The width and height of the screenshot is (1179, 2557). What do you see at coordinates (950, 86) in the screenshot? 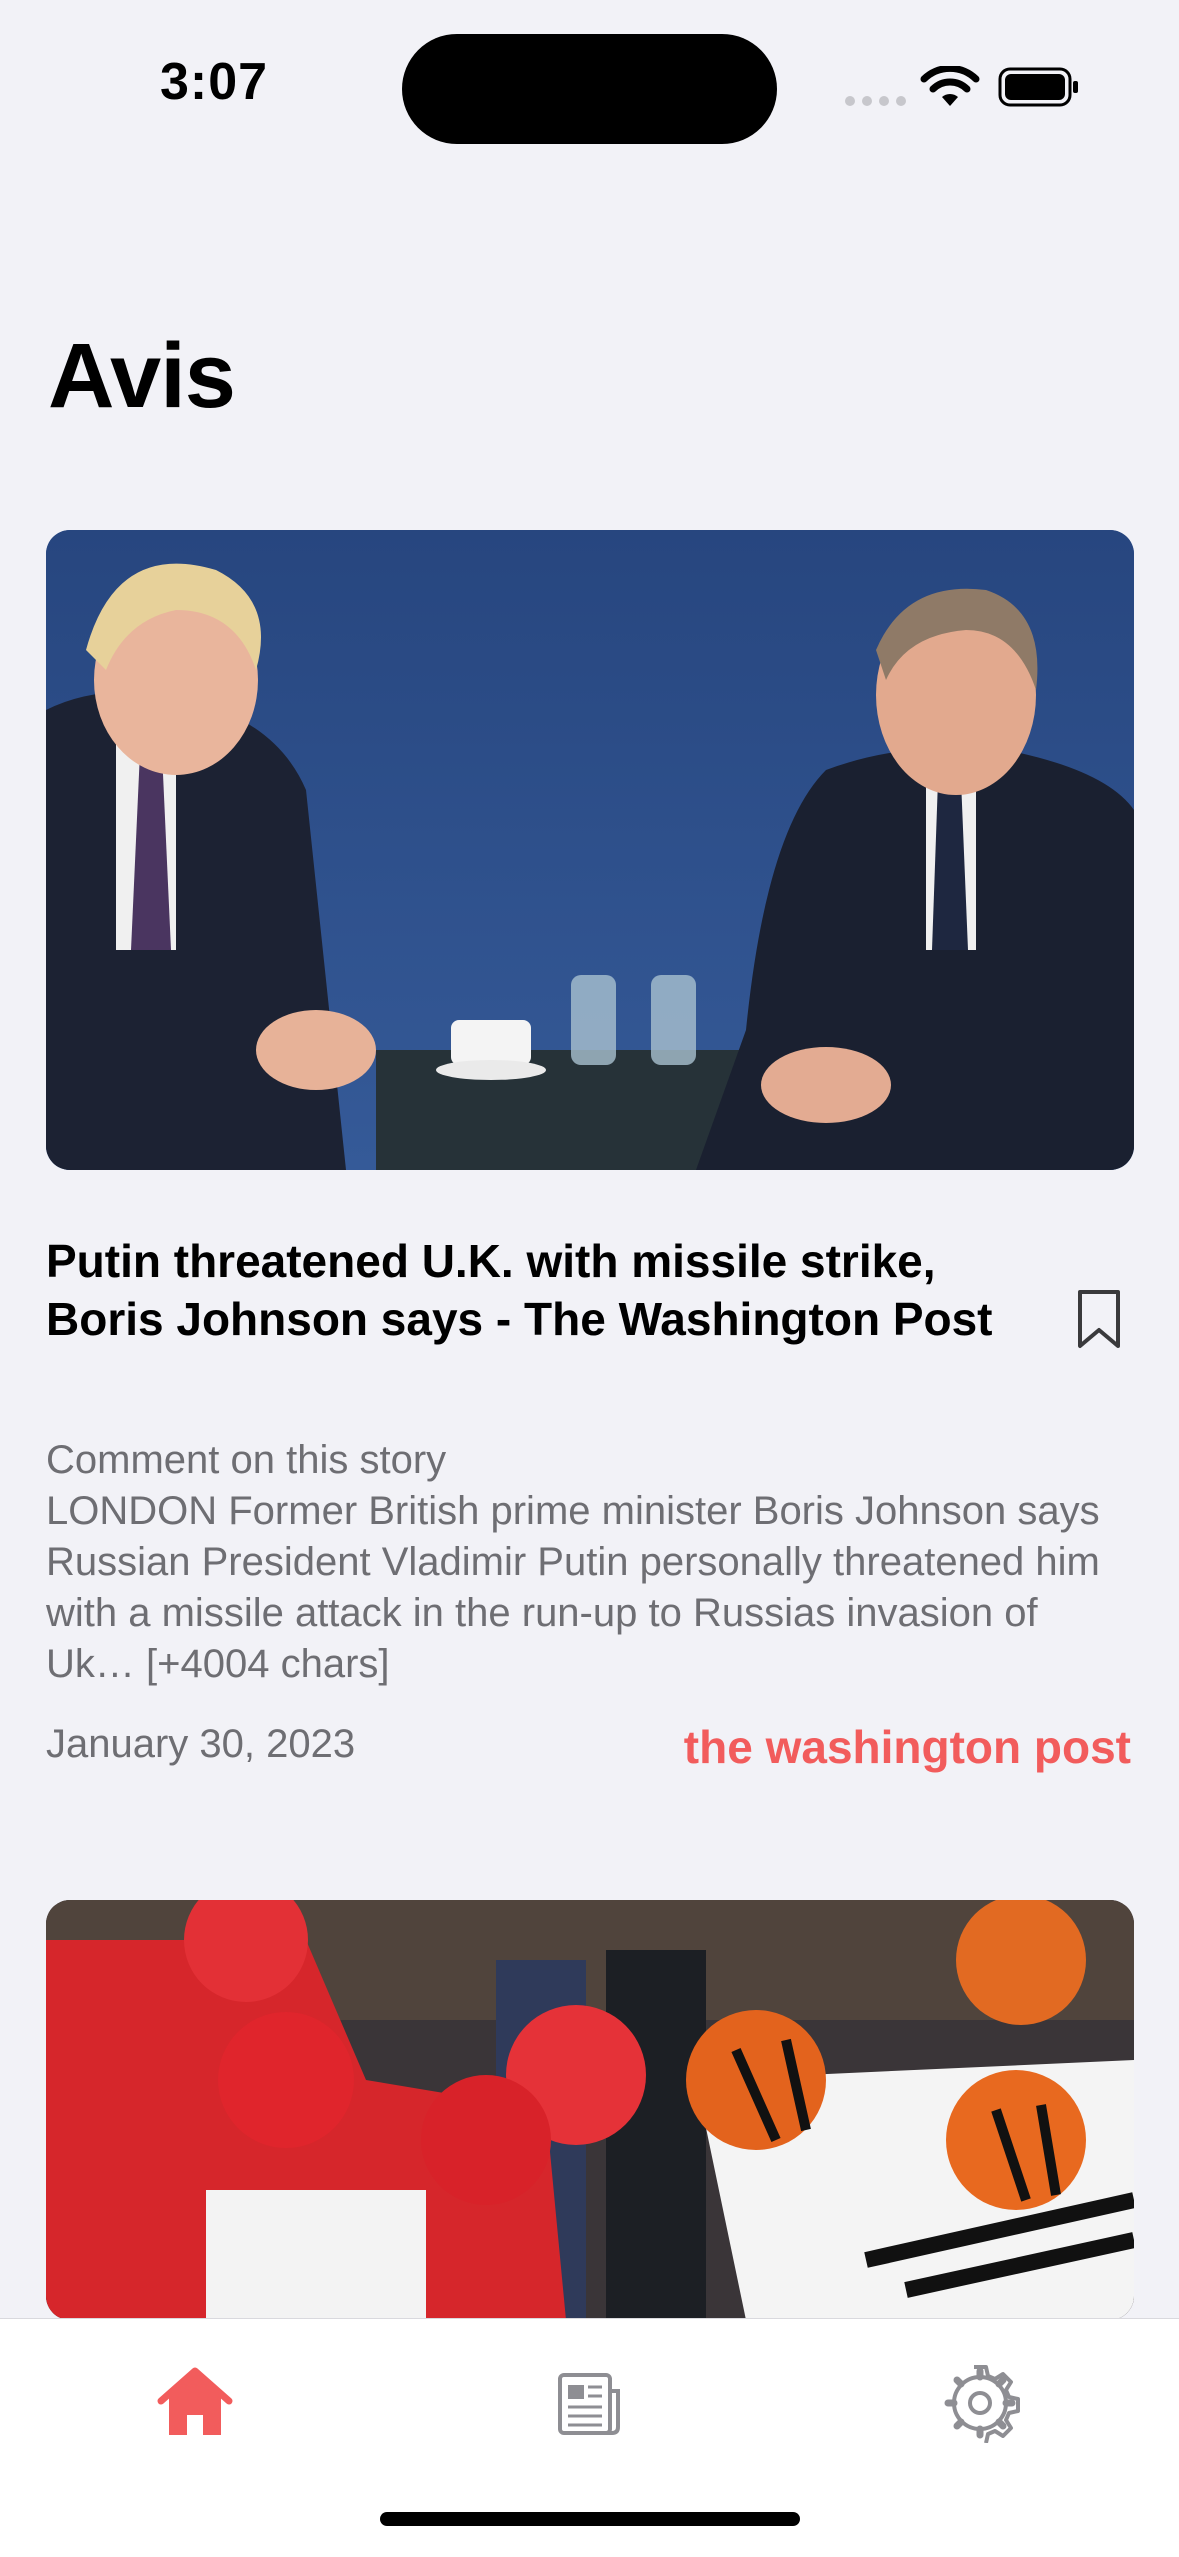
I see `wifi-icon` at bounding box center [950, 86].